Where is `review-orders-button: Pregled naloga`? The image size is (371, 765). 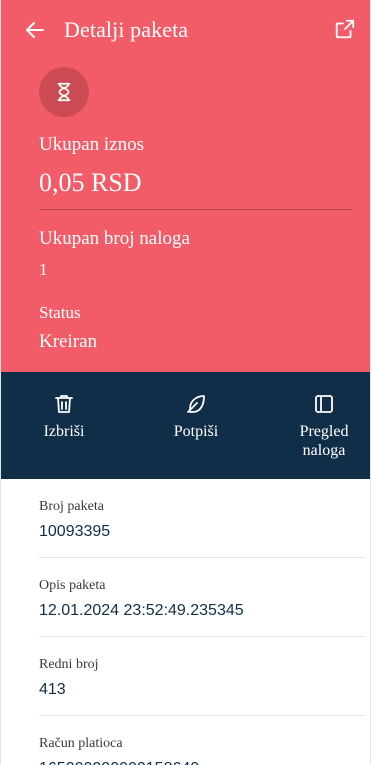
review-orders-button: Pregled naloga is located at coordinates (324, 425).